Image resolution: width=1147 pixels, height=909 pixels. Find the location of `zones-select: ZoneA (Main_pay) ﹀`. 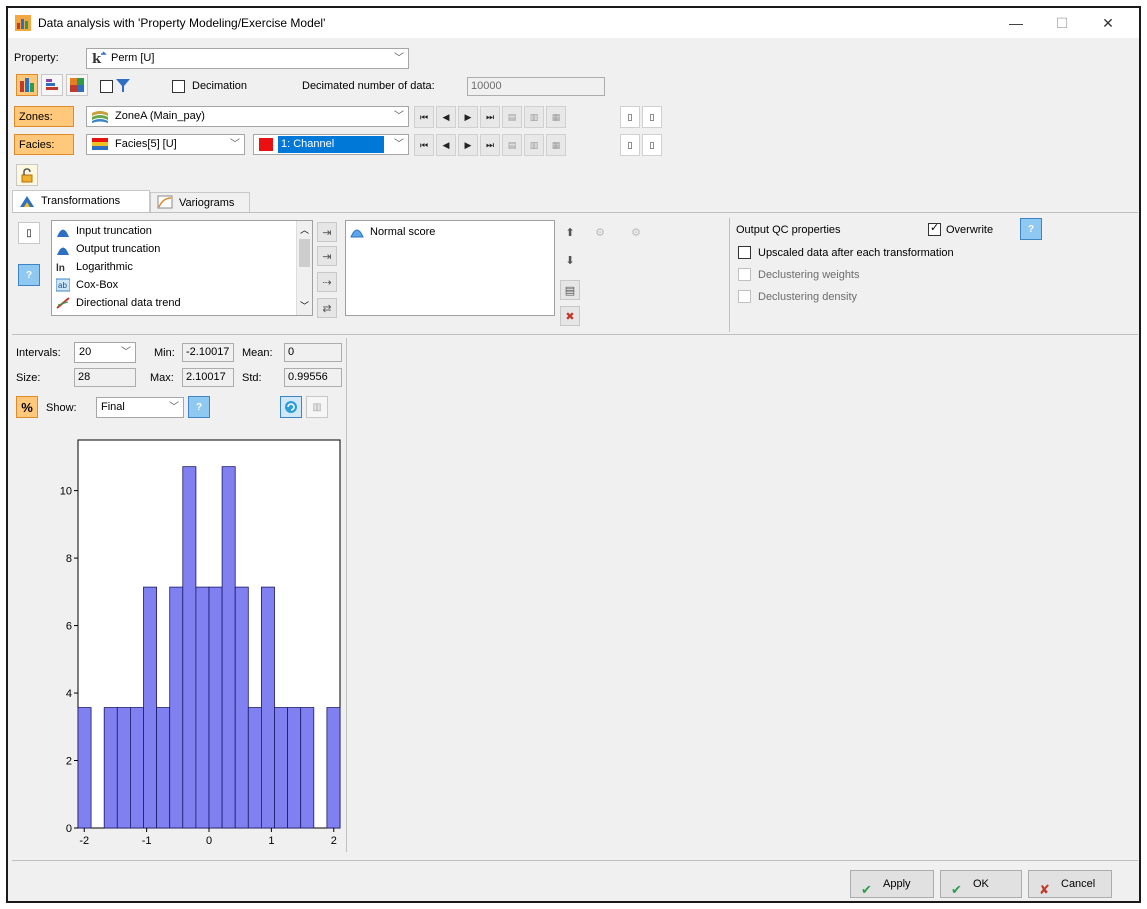

zones-select: ZoneA (Main_pay) ﹀ is located at coordinates (247, 116).